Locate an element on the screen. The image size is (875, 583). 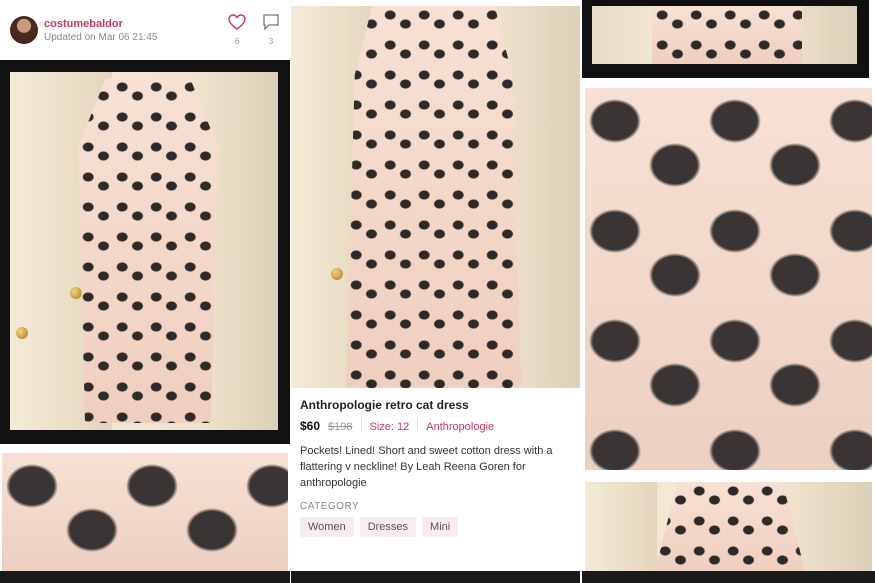
username-link: costumebaldor is located at coordinates (100, 24).